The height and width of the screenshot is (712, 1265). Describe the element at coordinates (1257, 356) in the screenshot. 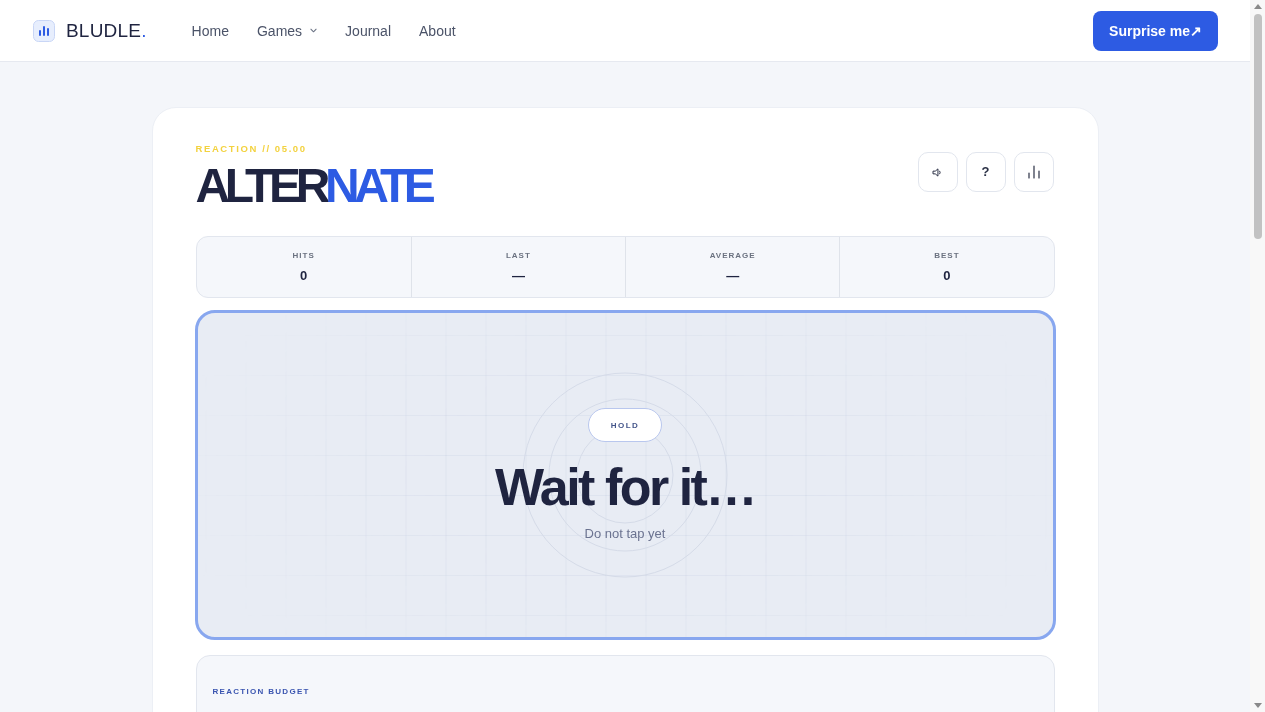

I see `scrollbar` at that location.